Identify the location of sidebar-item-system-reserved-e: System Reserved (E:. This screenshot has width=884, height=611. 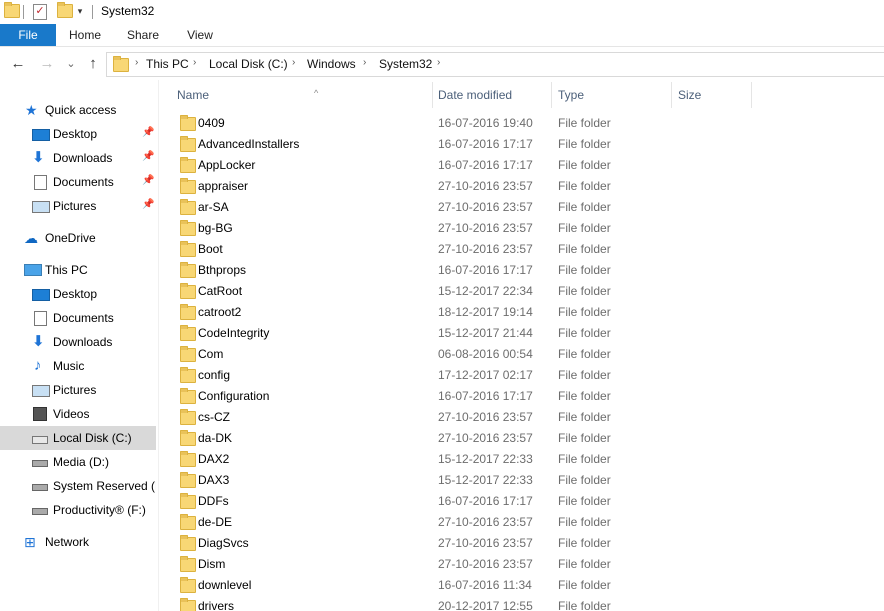
(78, 486).